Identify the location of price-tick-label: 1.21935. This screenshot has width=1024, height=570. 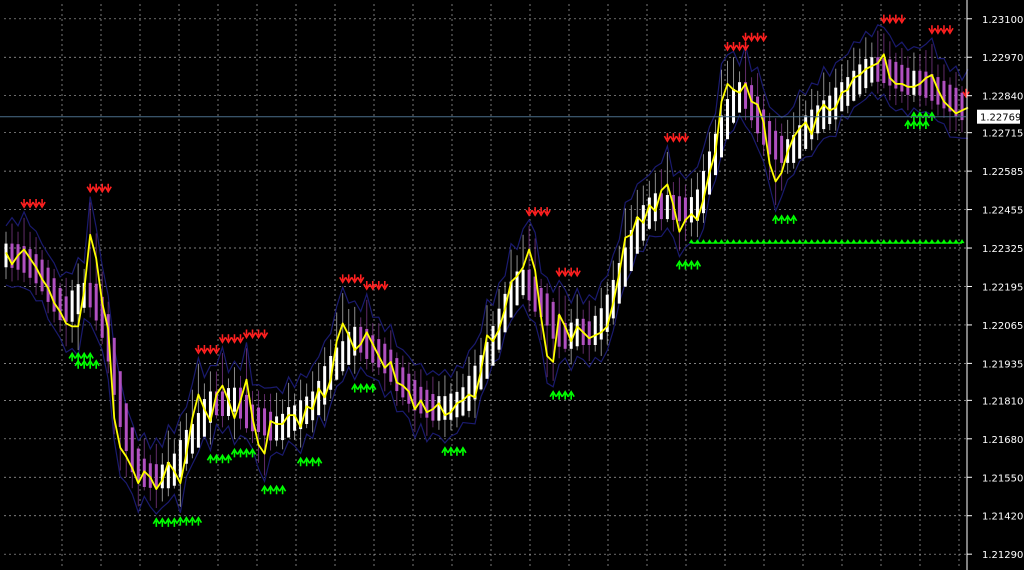
(1002, 364).